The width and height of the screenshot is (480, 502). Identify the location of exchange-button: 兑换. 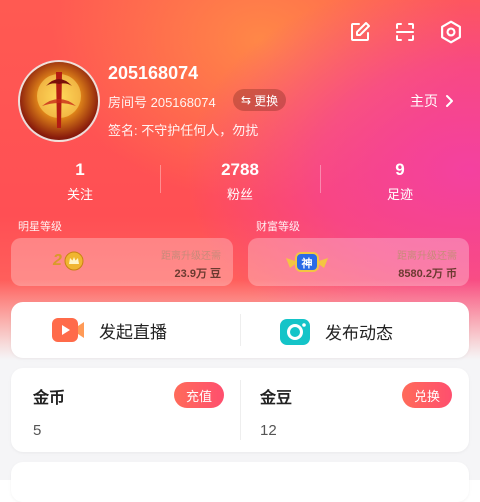
(427, 395).